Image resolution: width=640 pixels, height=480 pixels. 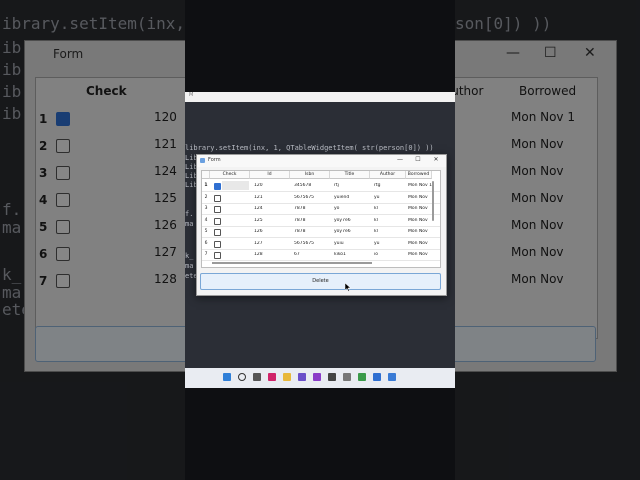 I want to click on cell-author: io, so click(x=392, y=254).